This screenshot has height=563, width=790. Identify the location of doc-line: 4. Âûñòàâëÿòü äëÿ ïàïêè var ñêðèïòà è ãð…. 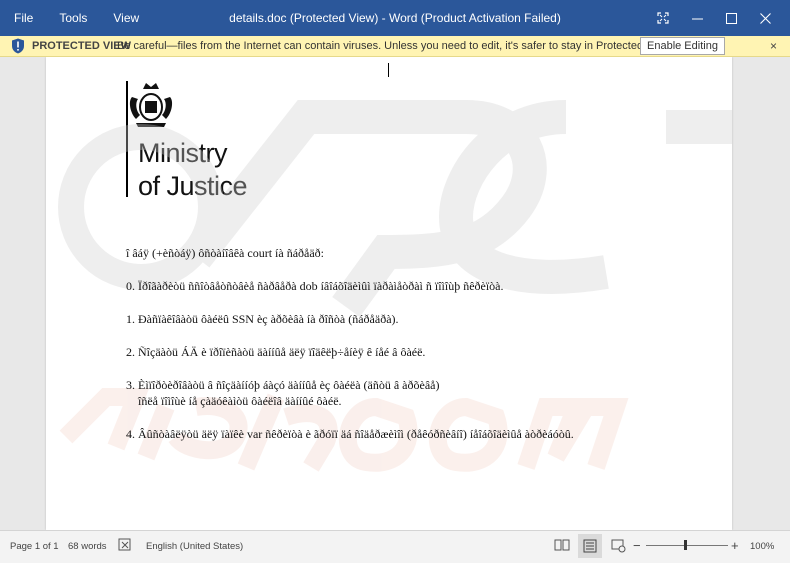
(350, 434).